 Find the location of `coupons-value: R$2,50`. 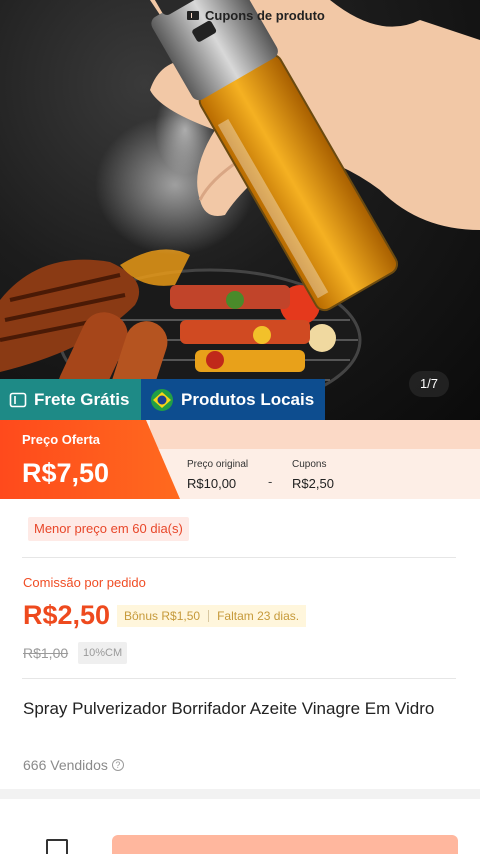

coupons-value: R$2,50 is located at coordinates (313, 483).